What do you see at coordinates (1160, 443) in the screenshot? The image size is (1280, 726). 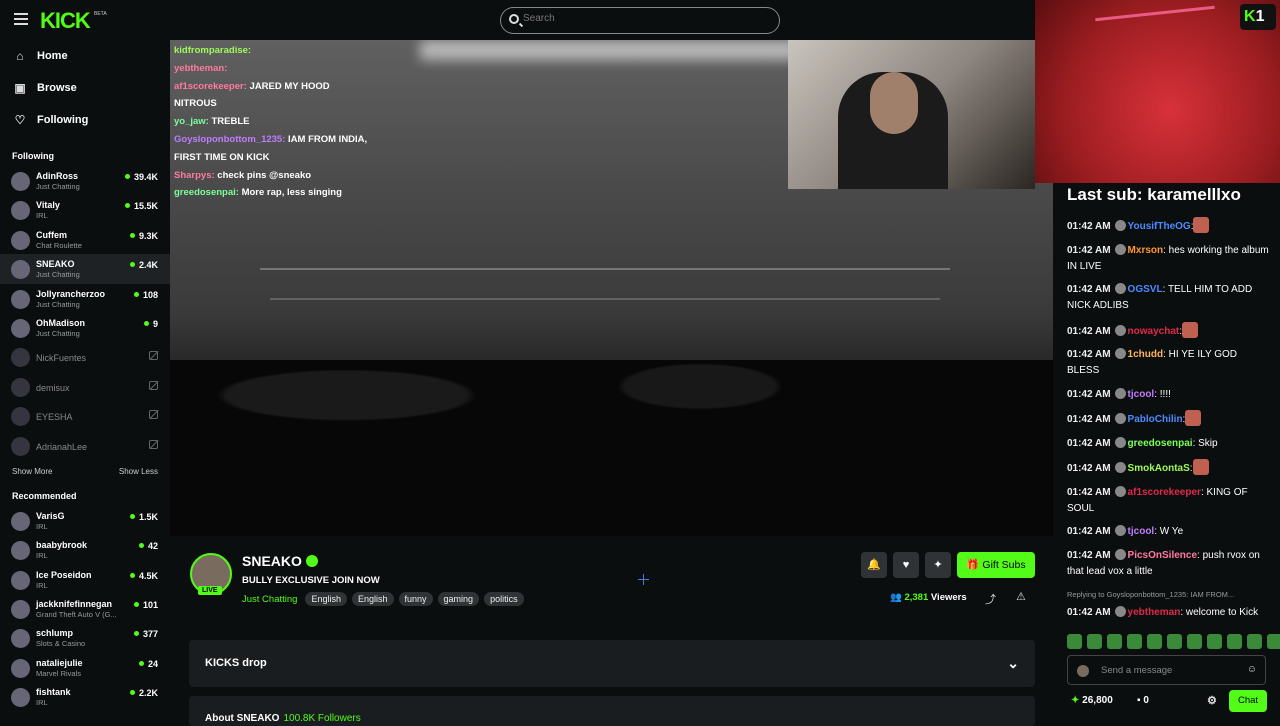 I see `chat-username: greedosenpai` at bounding box center [1160, 443].